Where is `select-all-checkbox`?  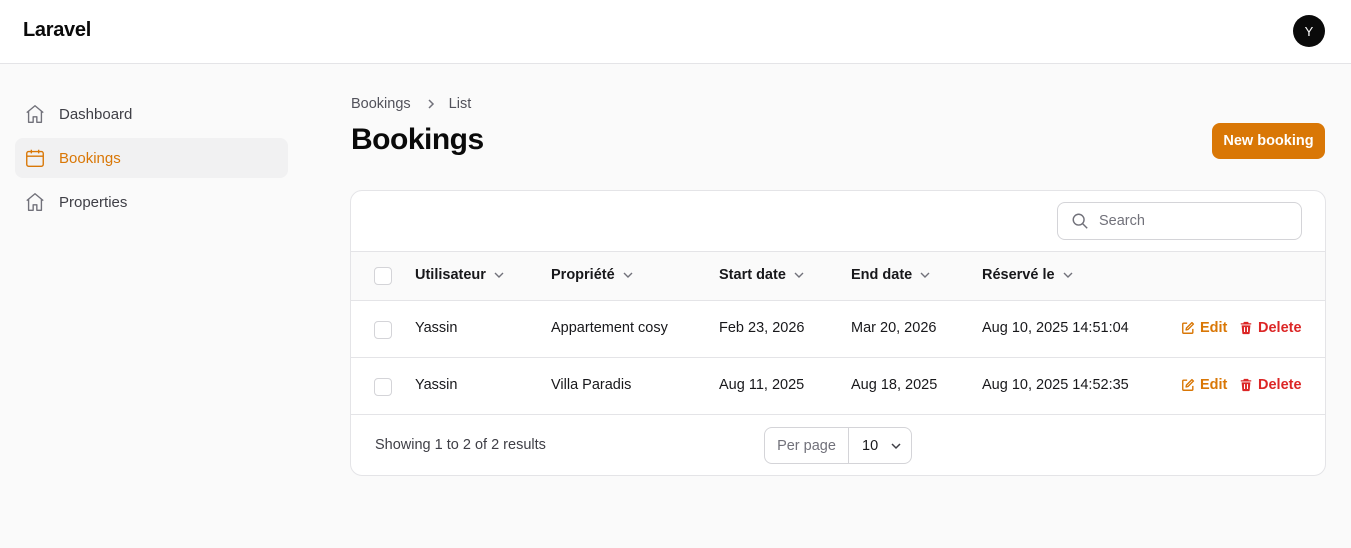 select-all-checkbox is located at coordinates (383, 276).